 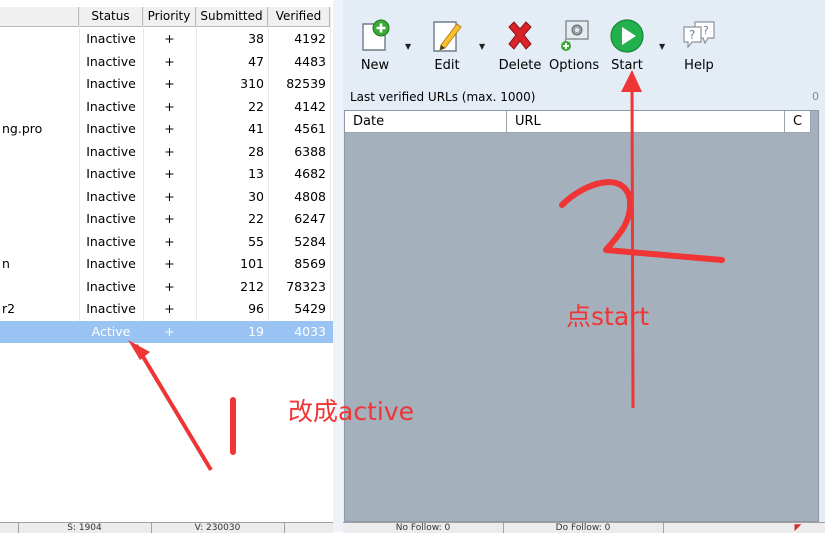 I want to click on annotation-step1-text: 改成active, so click(x=351, y=411).